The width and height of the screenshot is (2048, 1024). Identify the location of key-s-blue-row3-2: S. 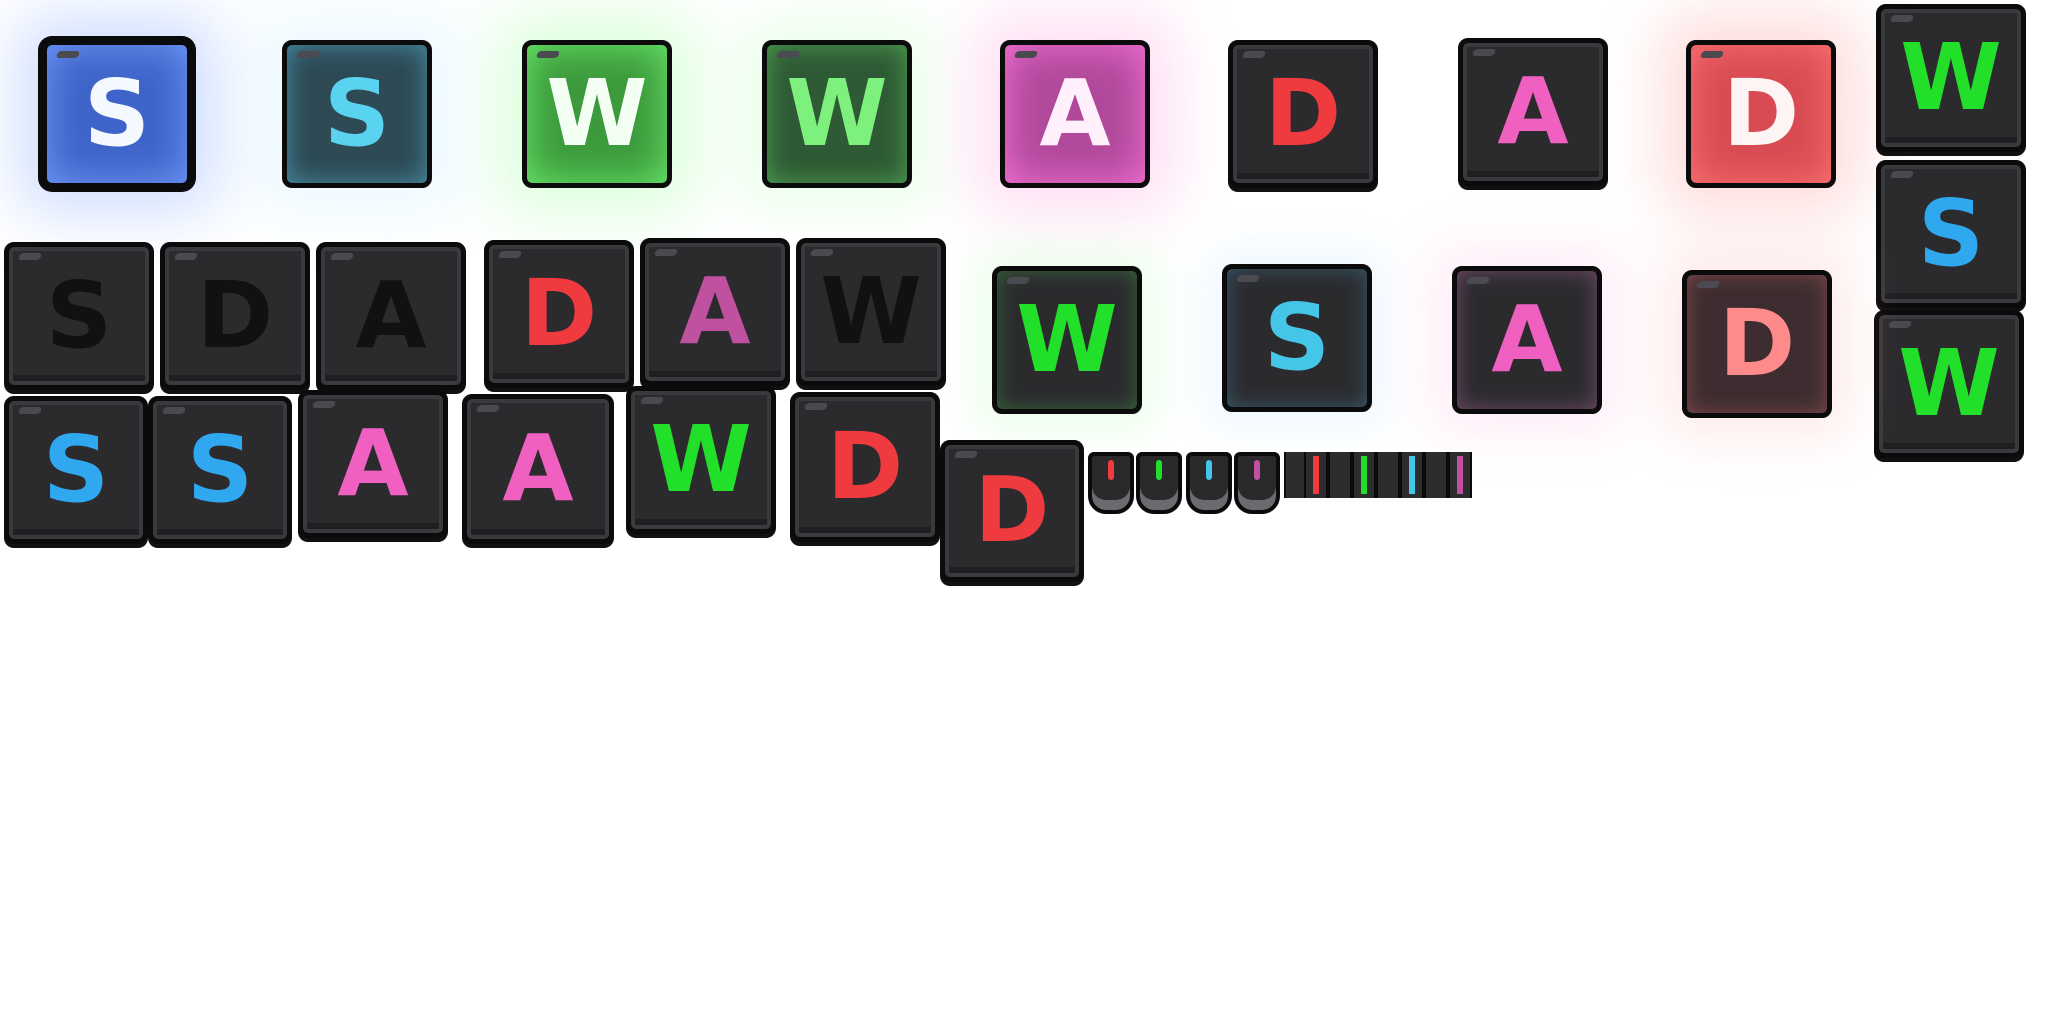
(220, 470).